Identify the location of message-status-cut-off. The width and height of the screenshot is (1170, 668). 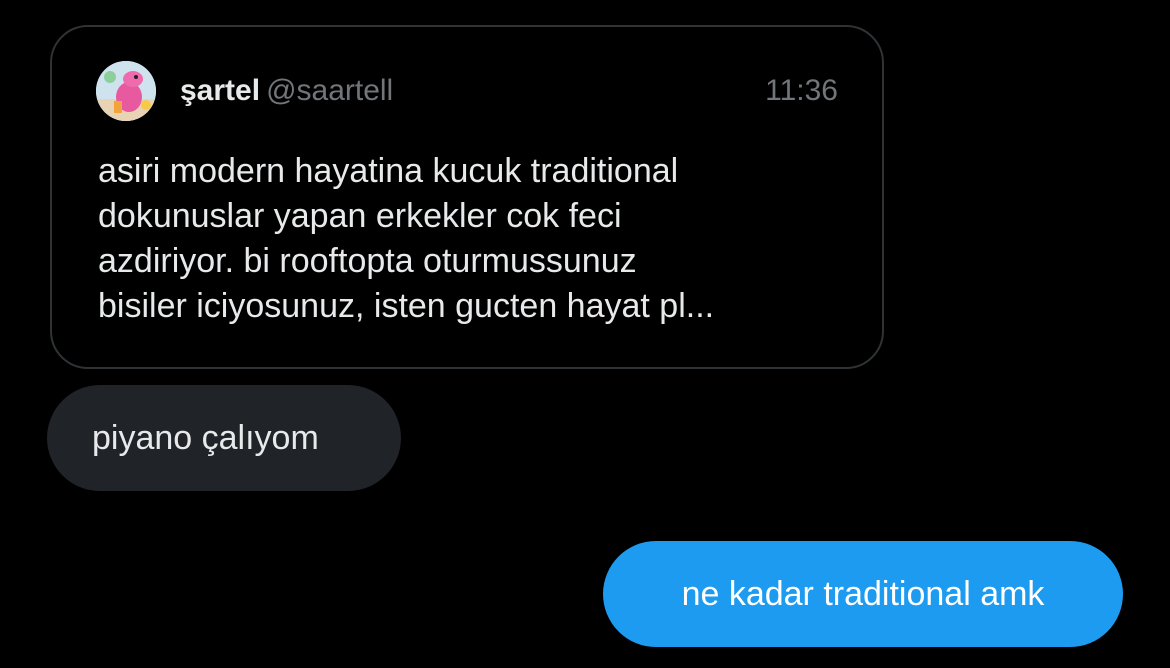
(1018, 662).